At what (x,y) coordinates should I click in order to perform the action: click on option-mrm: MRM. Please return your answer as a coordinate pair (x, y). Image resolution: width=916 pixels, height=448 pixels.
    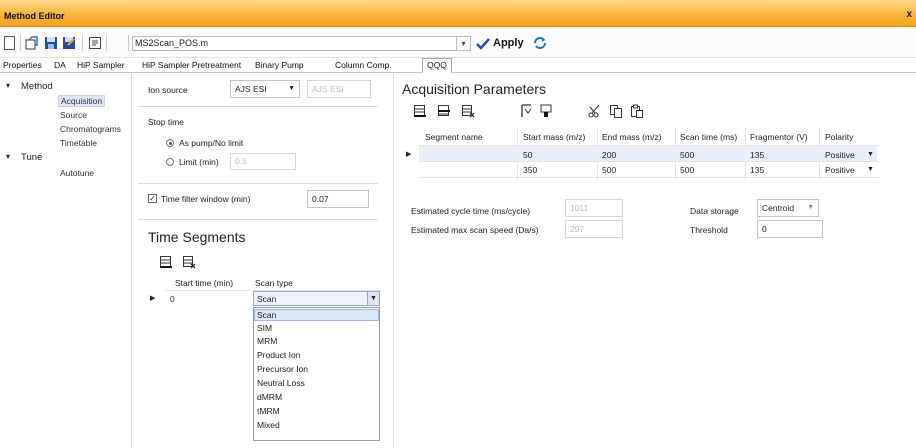
    Looking at the image, I should click on (267, 341).